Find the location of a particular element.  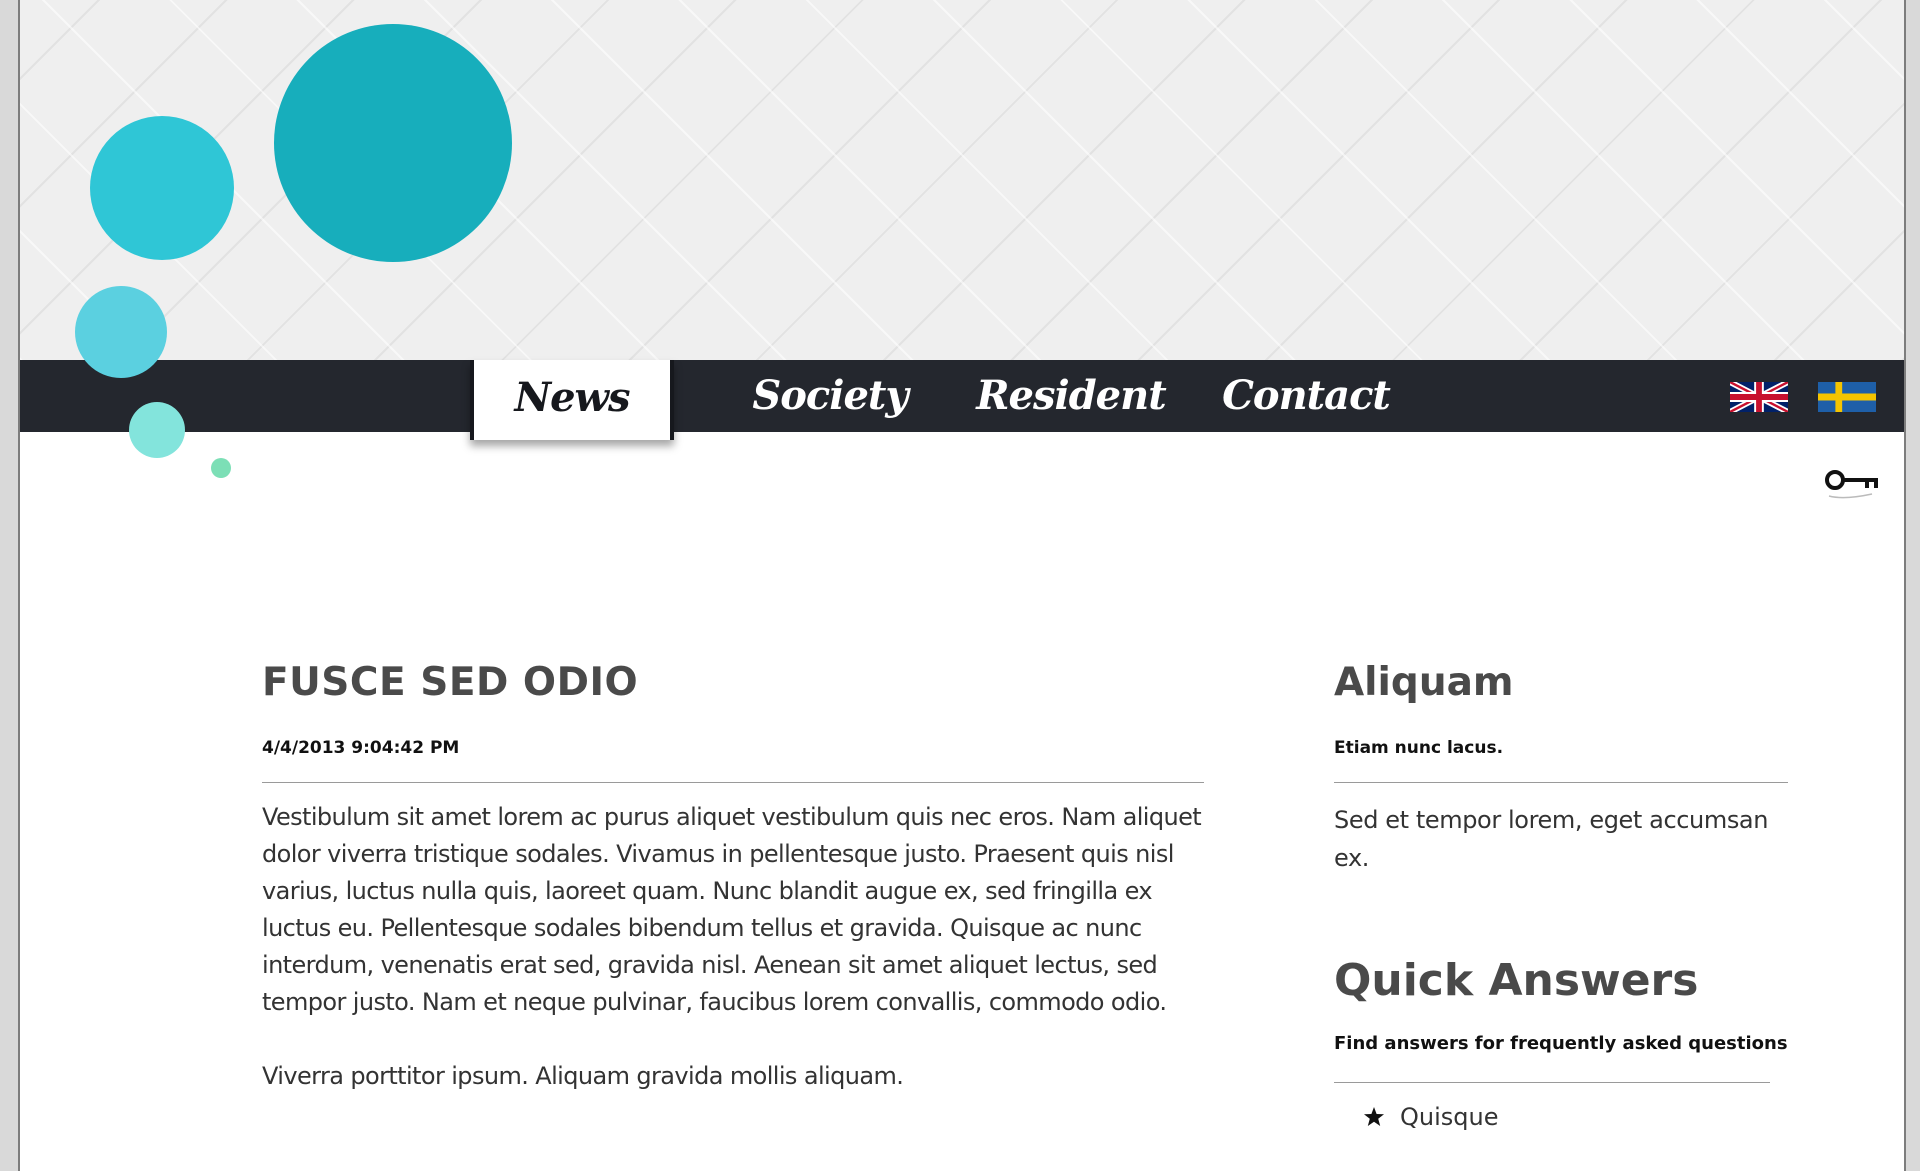

nav-item-resident: Resident is located at coordinates (1071, 396).